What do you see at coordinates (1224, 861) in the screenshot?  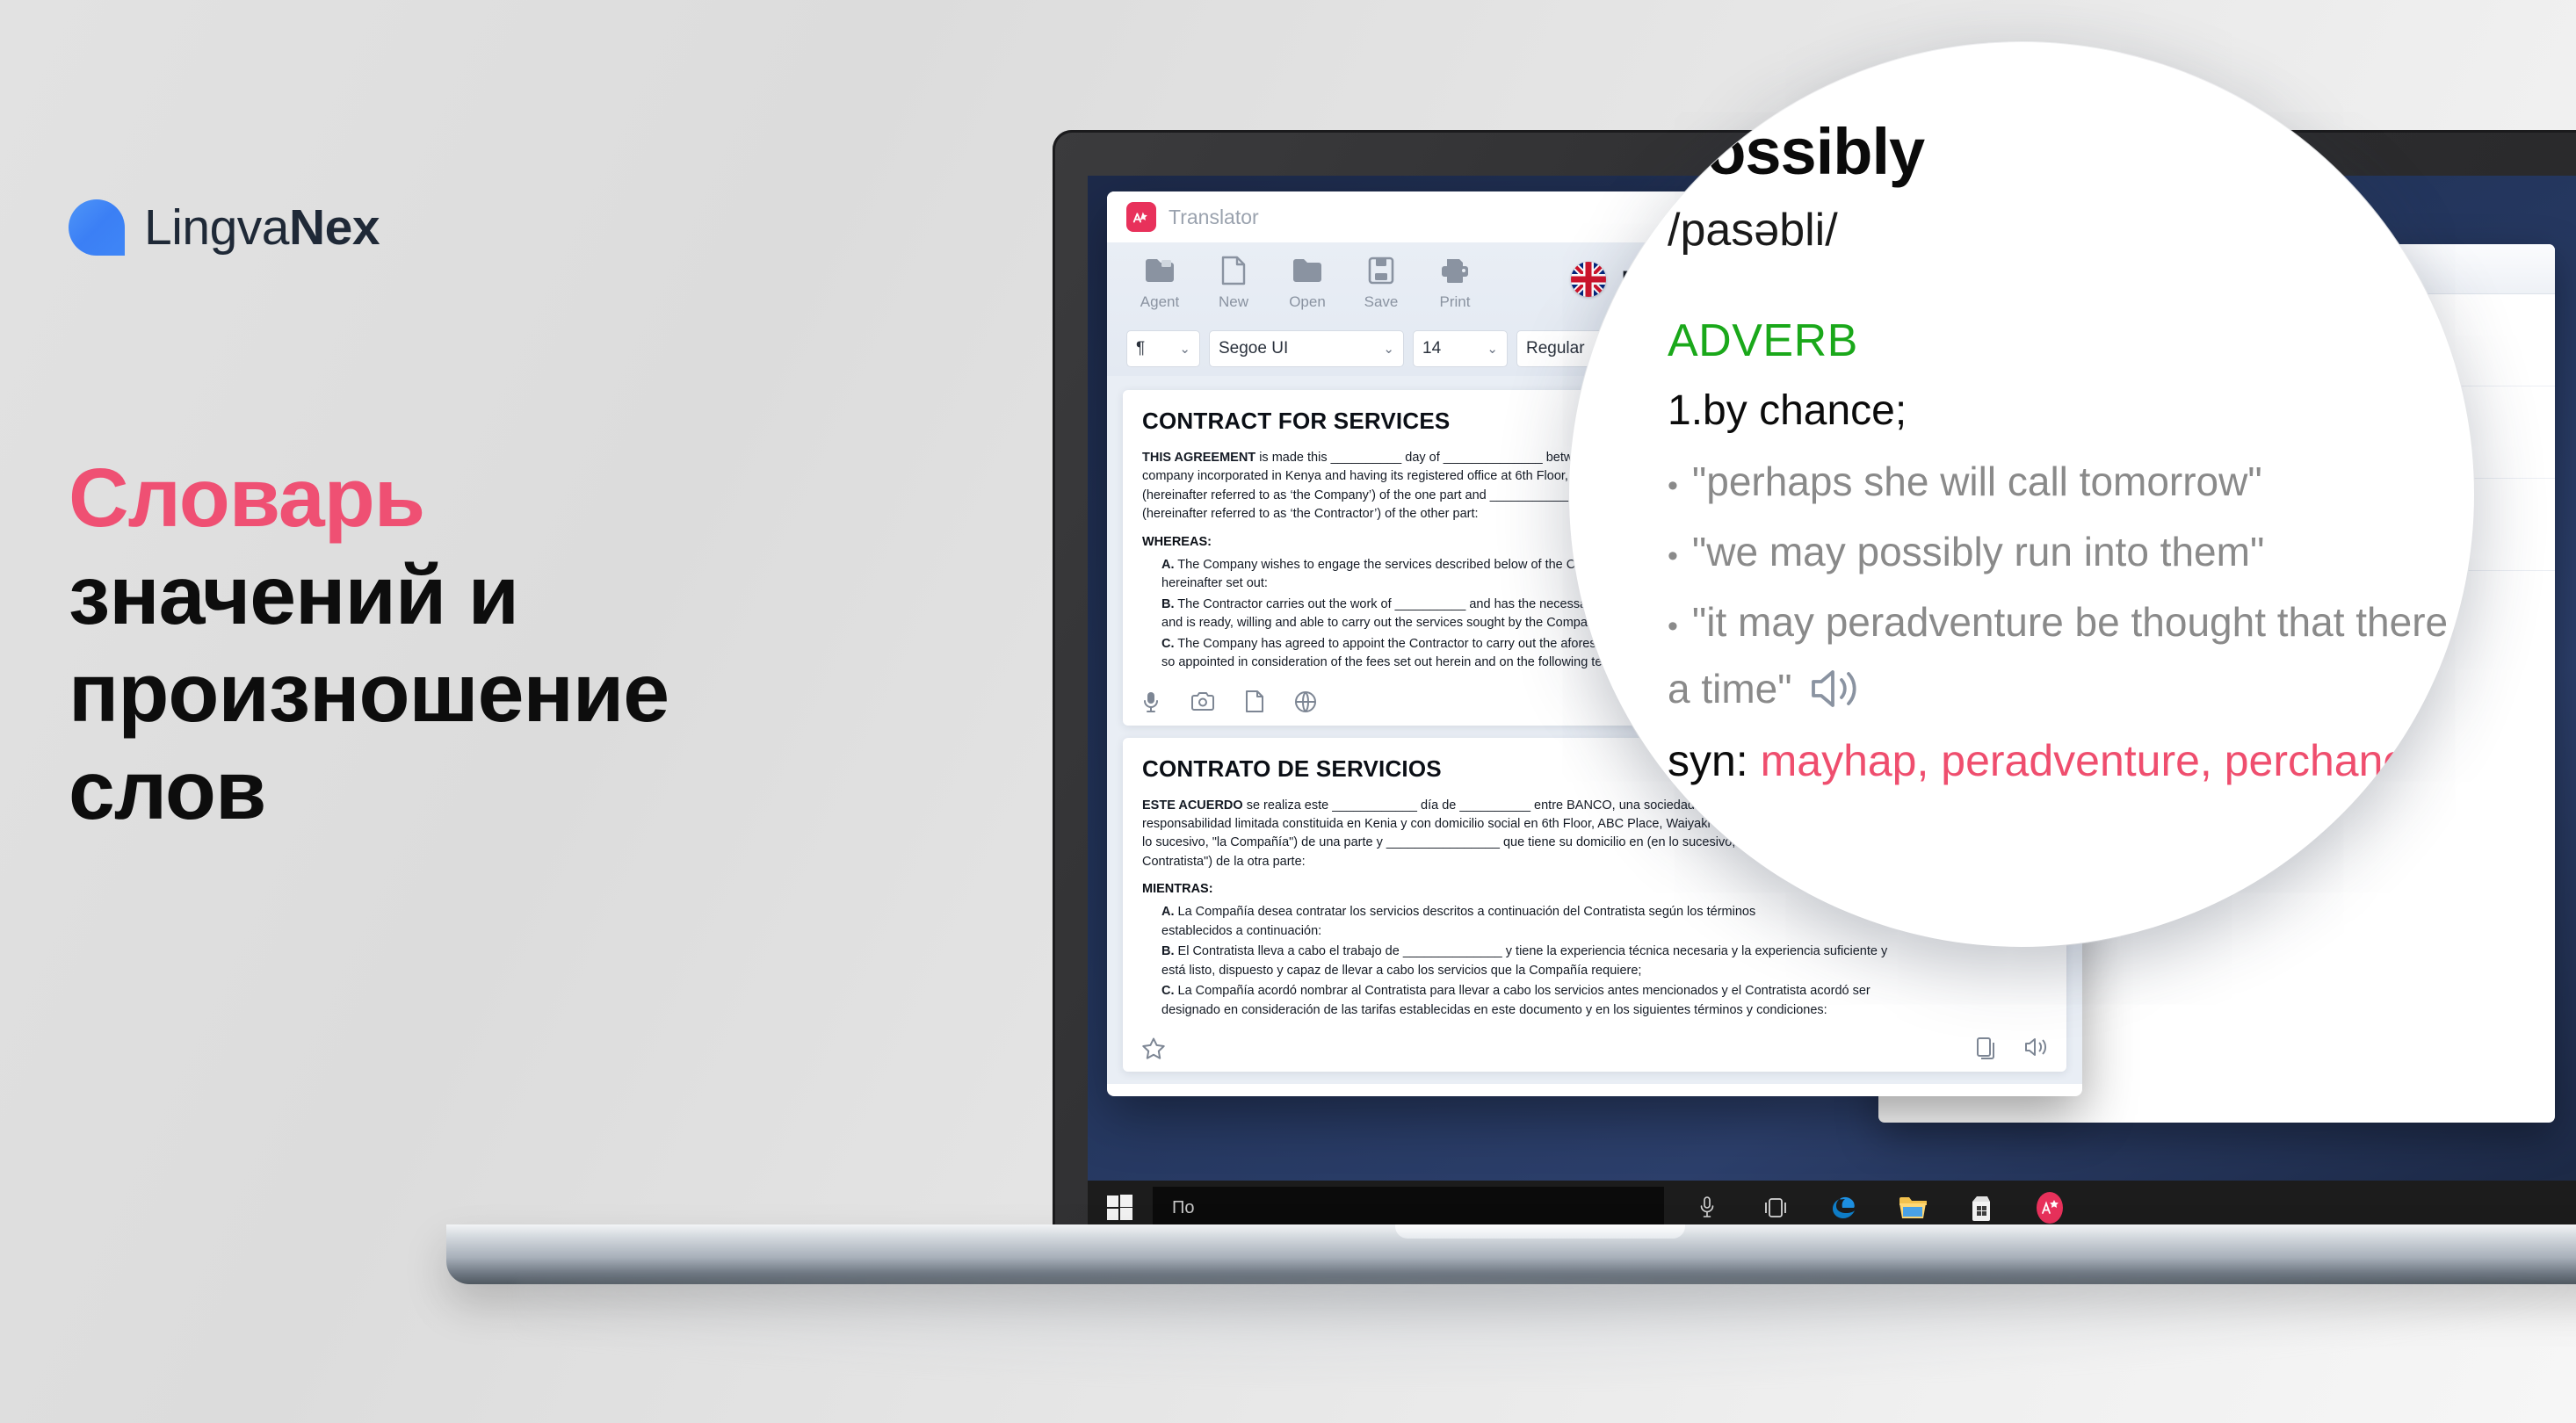 I see `target-intro-line4: Contratista") de la otra parte:` at bounding box center [1224, 861].